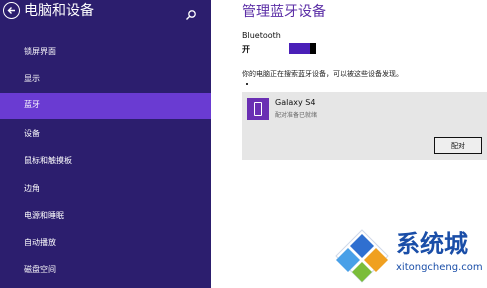 This screenshot has height=288, width=487. What do you see at coordinates (40, 269) in the screenshot?
I see `sidebar-item-label: 磁盘空间` at bounding box center [40, 269].